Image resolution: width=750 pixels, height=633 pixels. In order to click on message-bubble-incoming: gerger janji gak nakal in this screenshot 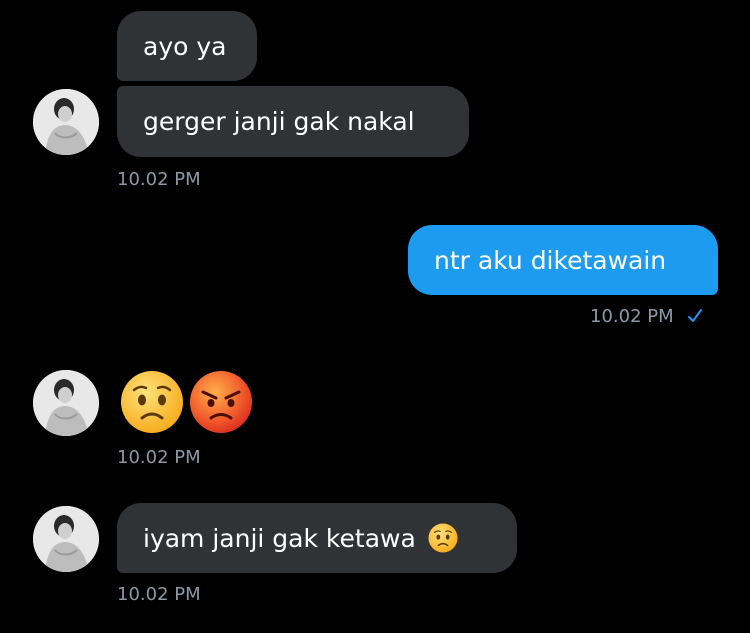, I will do `click(293, 121)`.